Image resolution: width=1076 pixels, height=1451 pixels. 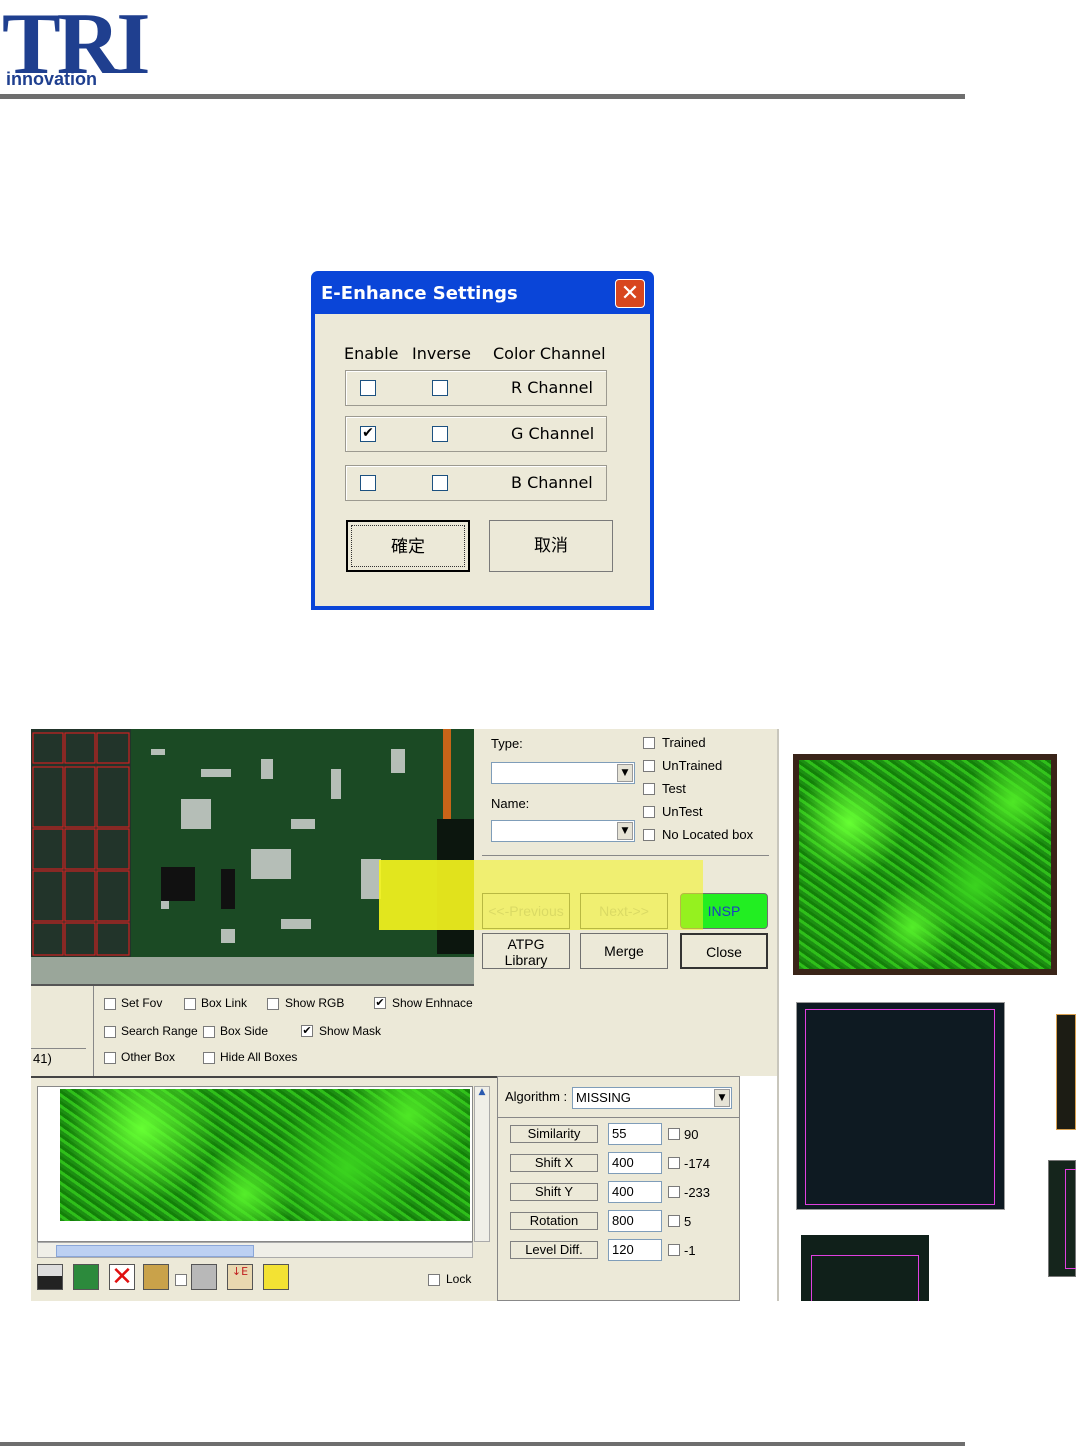 What do you see at coordinates (368, 434) in the screenshot?
I see `enable-checkbox-g: ✔` at bounding box center [368, 434].